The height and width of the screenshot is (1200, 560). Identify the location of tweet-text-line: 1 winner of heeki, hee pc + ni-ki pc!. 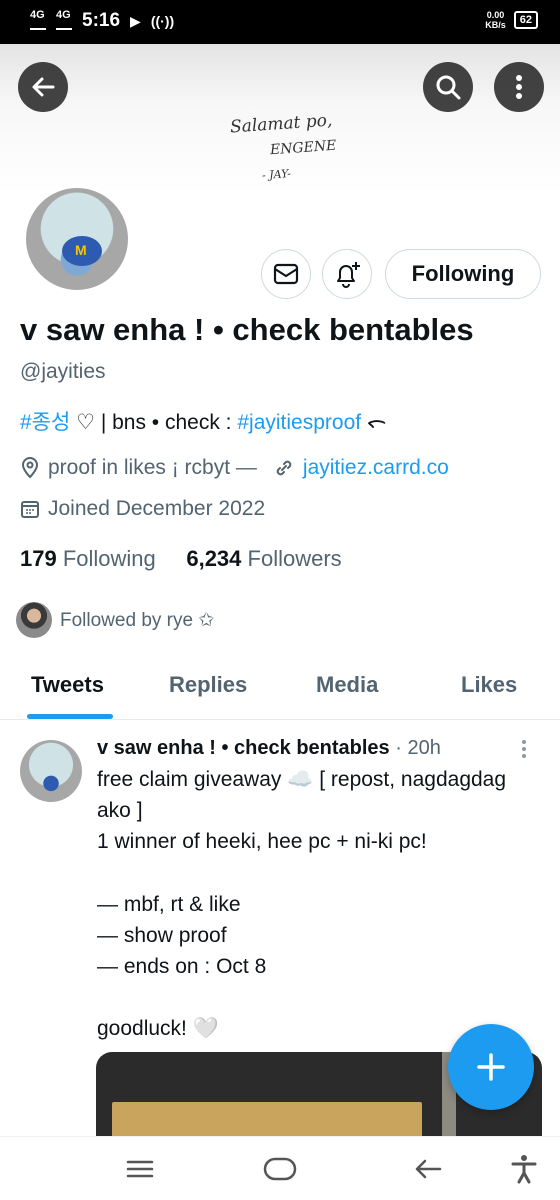
(262, 841).